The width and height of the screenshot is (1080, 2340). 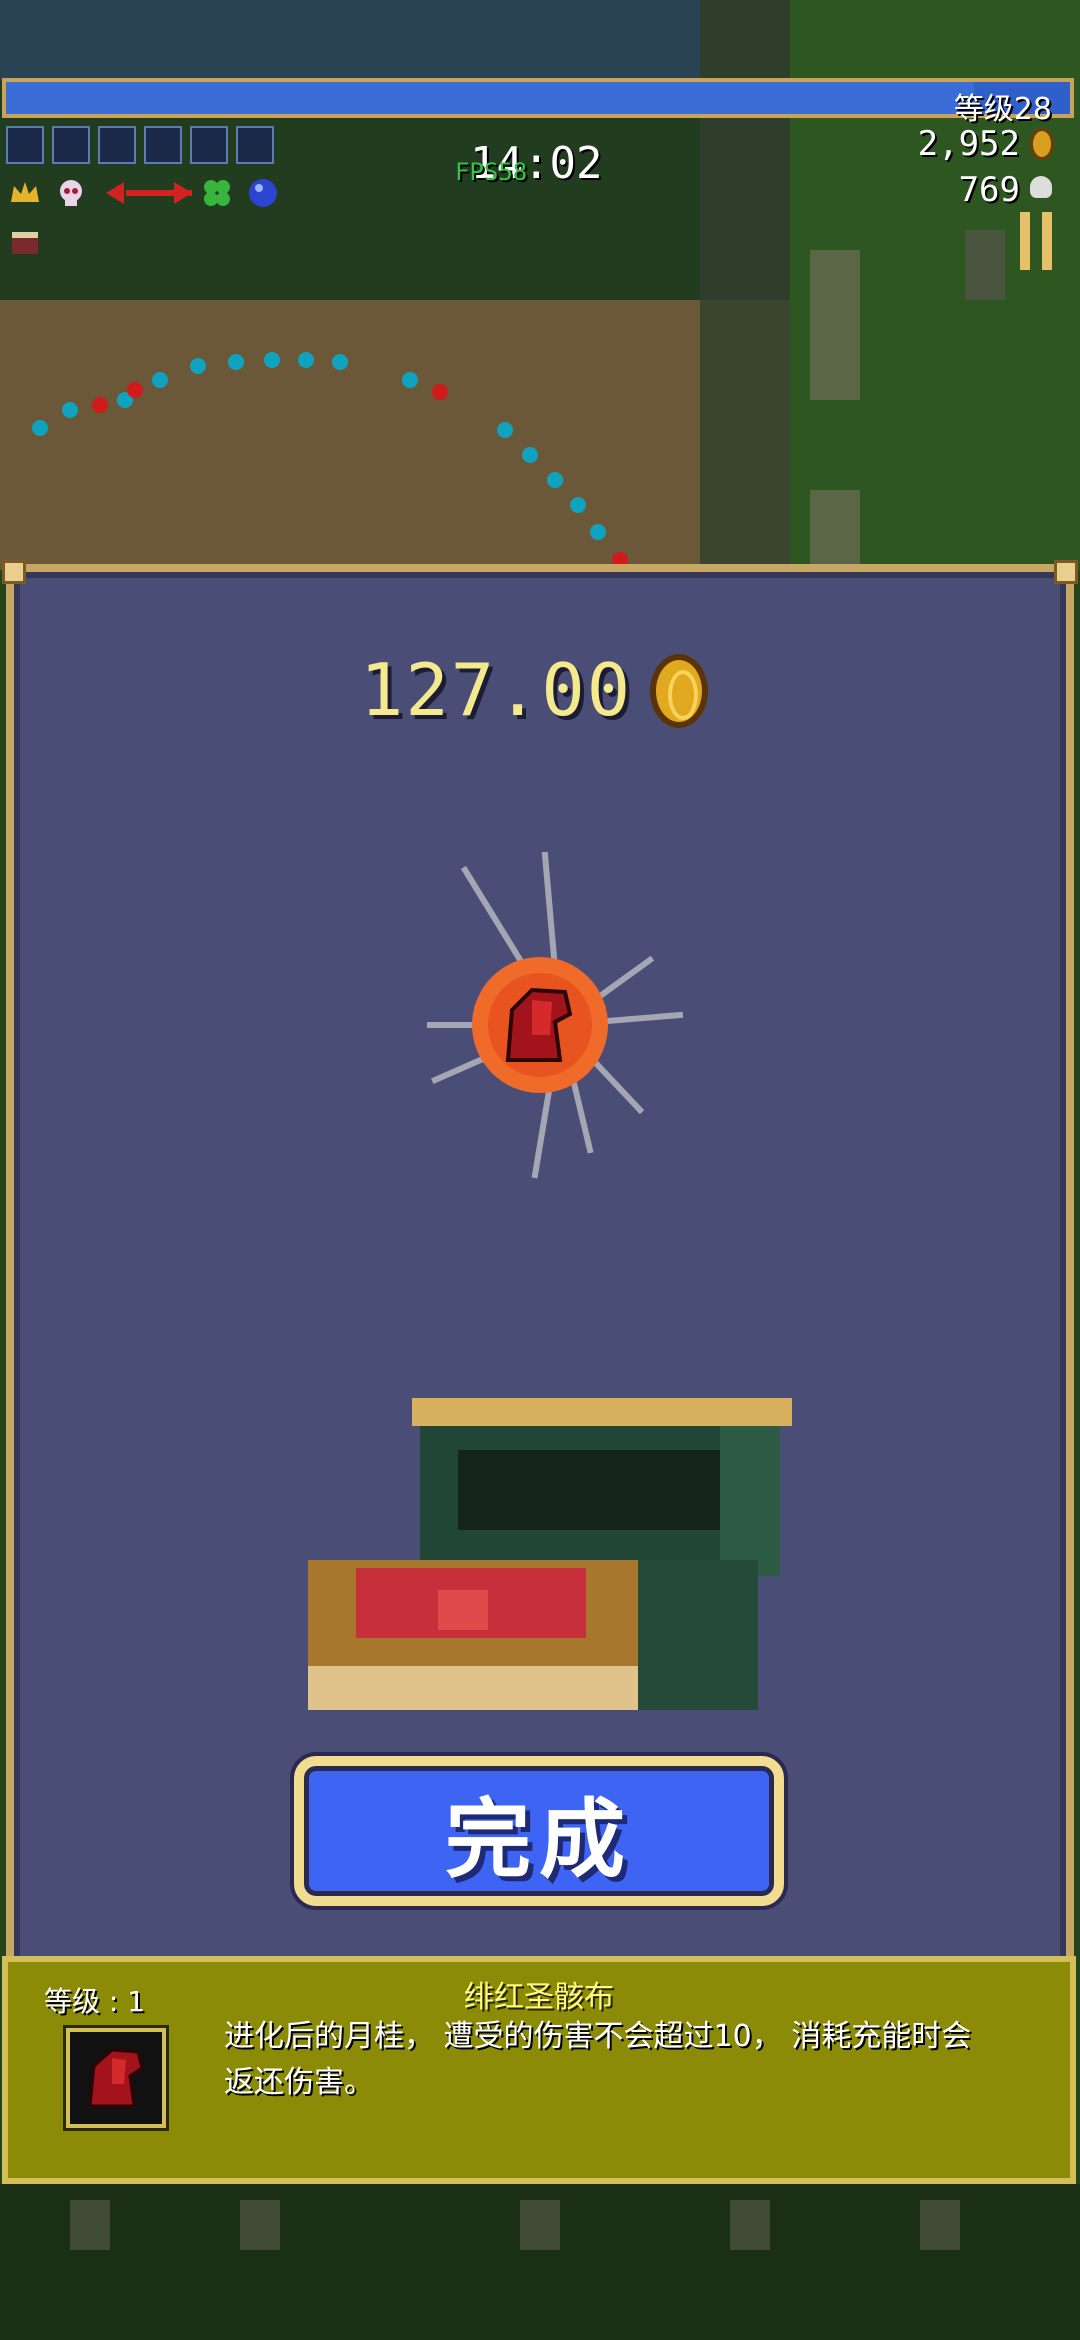 What do you see at coordinates (217, 193) in the screenshot?
I see `clover-icon` at bounding box center [217, 193].